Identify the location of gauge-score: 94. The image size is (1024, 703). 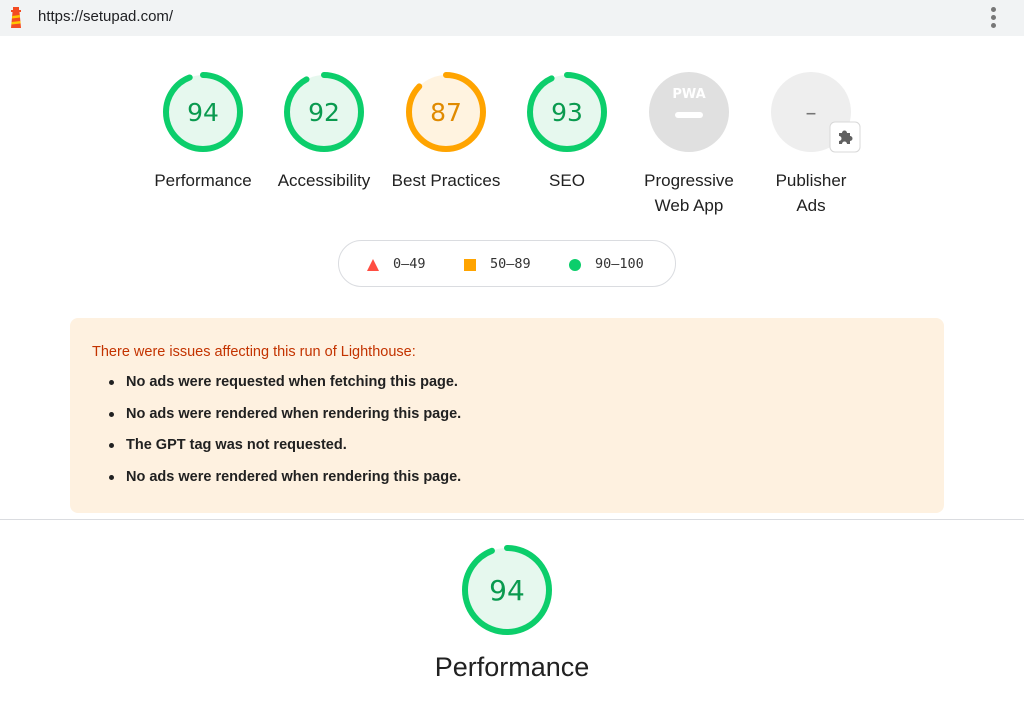
(203, 112).